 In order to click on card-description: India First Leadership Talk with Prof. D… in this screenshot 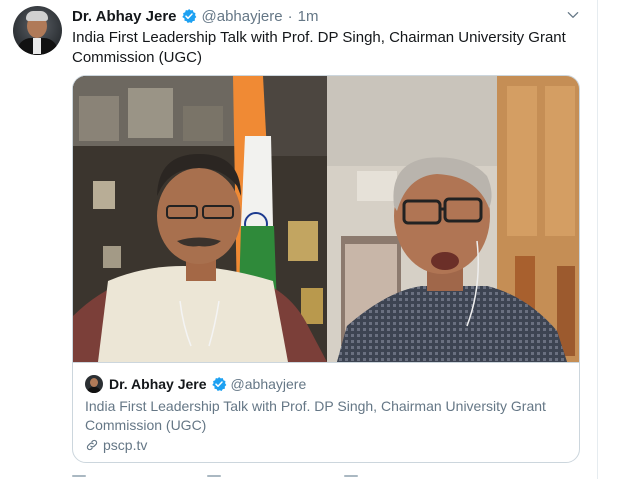, I will do `click(315, 415)`.